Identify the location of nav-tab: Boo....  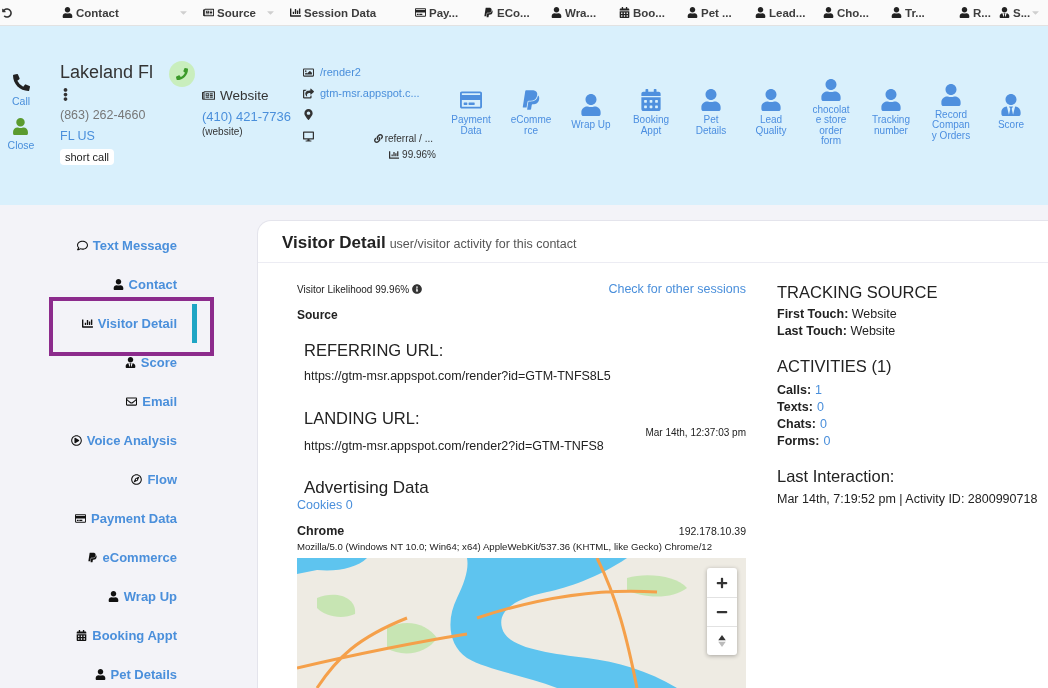
(640, 12).